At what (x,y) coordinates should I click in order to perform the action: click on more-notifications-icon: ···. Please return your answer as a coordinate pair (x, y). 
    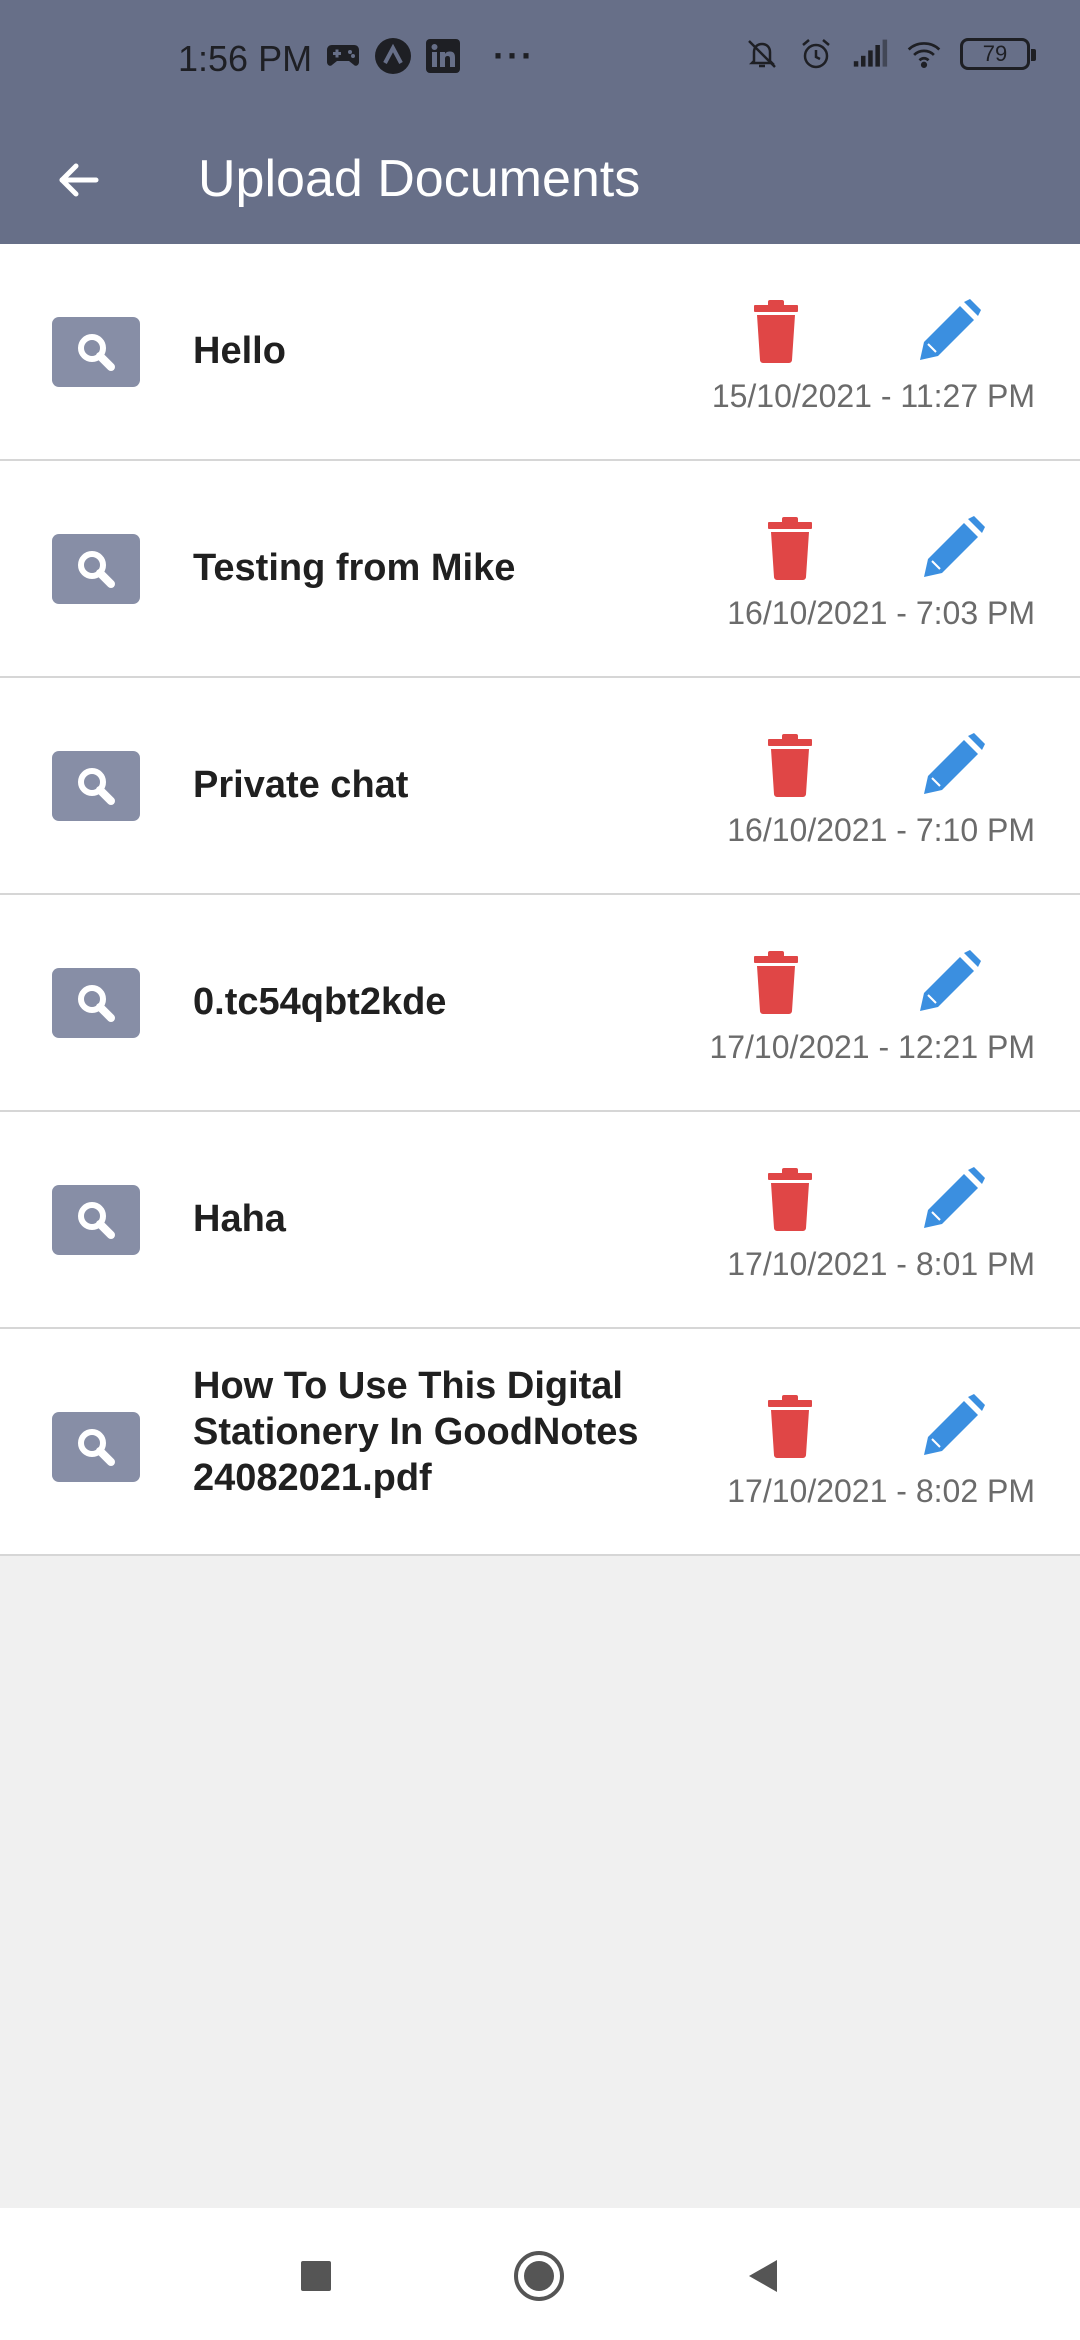
    Looking at the image, I should click on (514, 55).